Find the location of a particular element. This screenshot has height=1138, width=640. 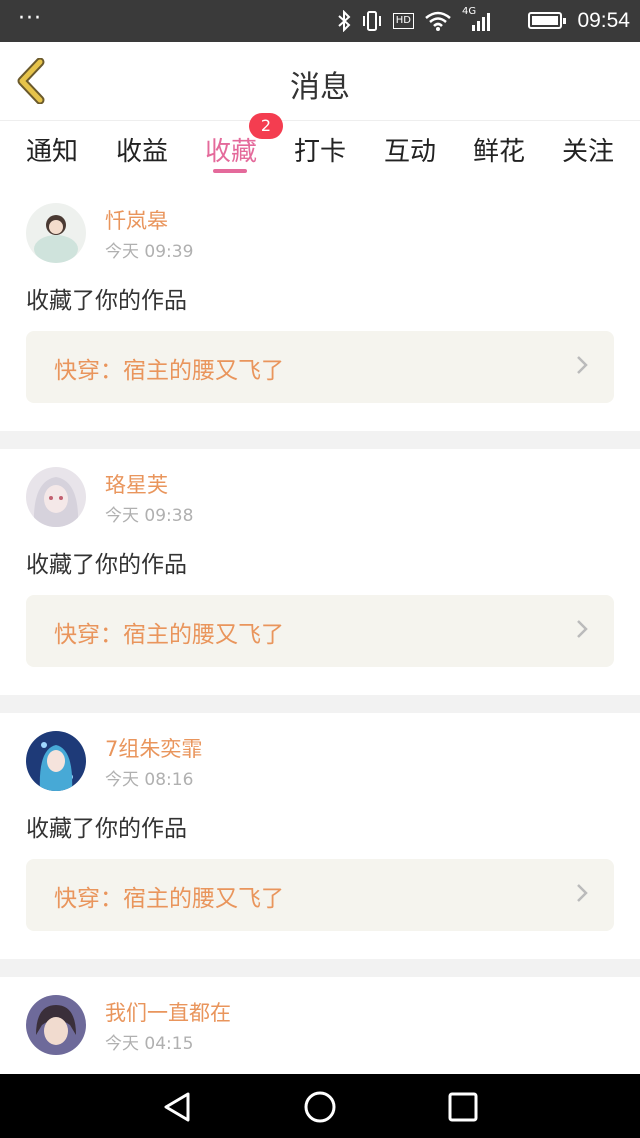

battery-icon is located at coordinates (547, 20).